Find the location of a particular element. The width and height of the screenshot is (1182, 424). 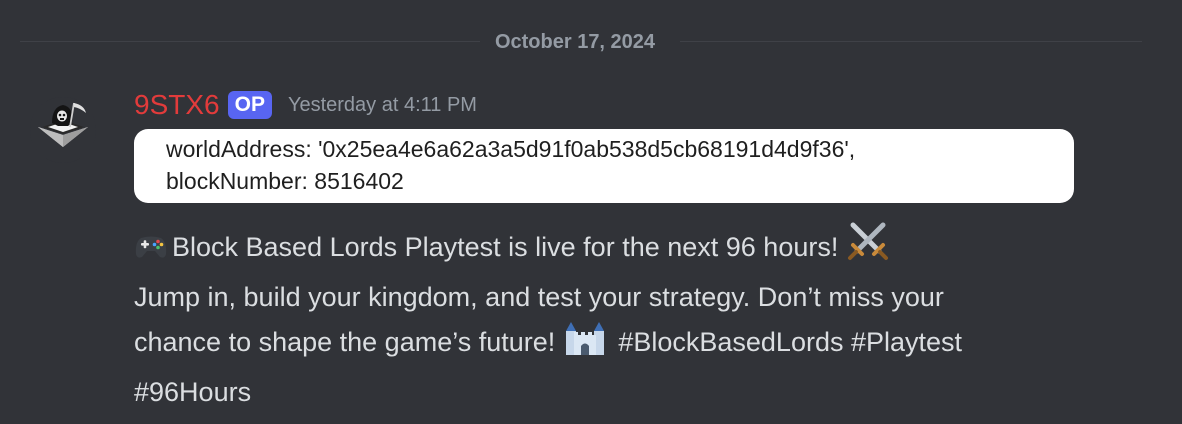

avatar is located at coordinates (63, 130).